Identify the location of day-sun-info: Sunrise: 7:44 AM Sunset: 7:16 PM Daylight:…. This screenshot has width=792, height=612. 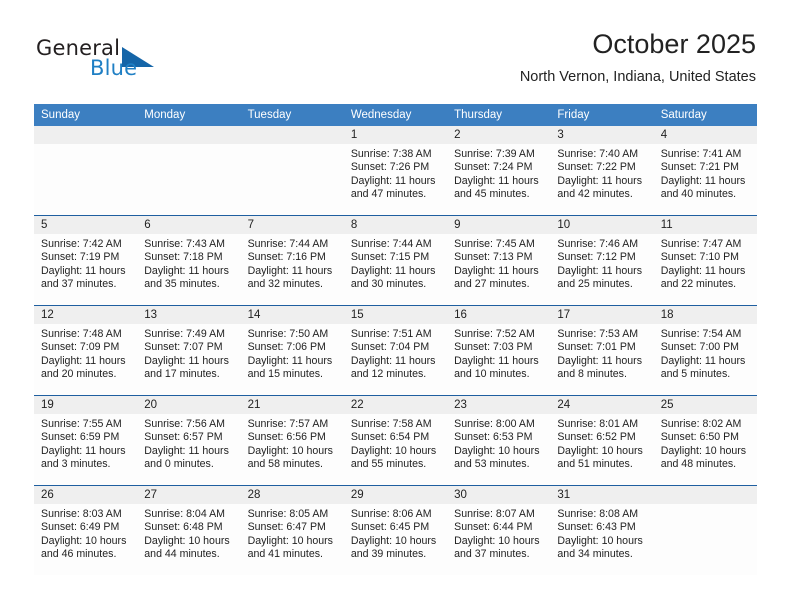
(292, 263).